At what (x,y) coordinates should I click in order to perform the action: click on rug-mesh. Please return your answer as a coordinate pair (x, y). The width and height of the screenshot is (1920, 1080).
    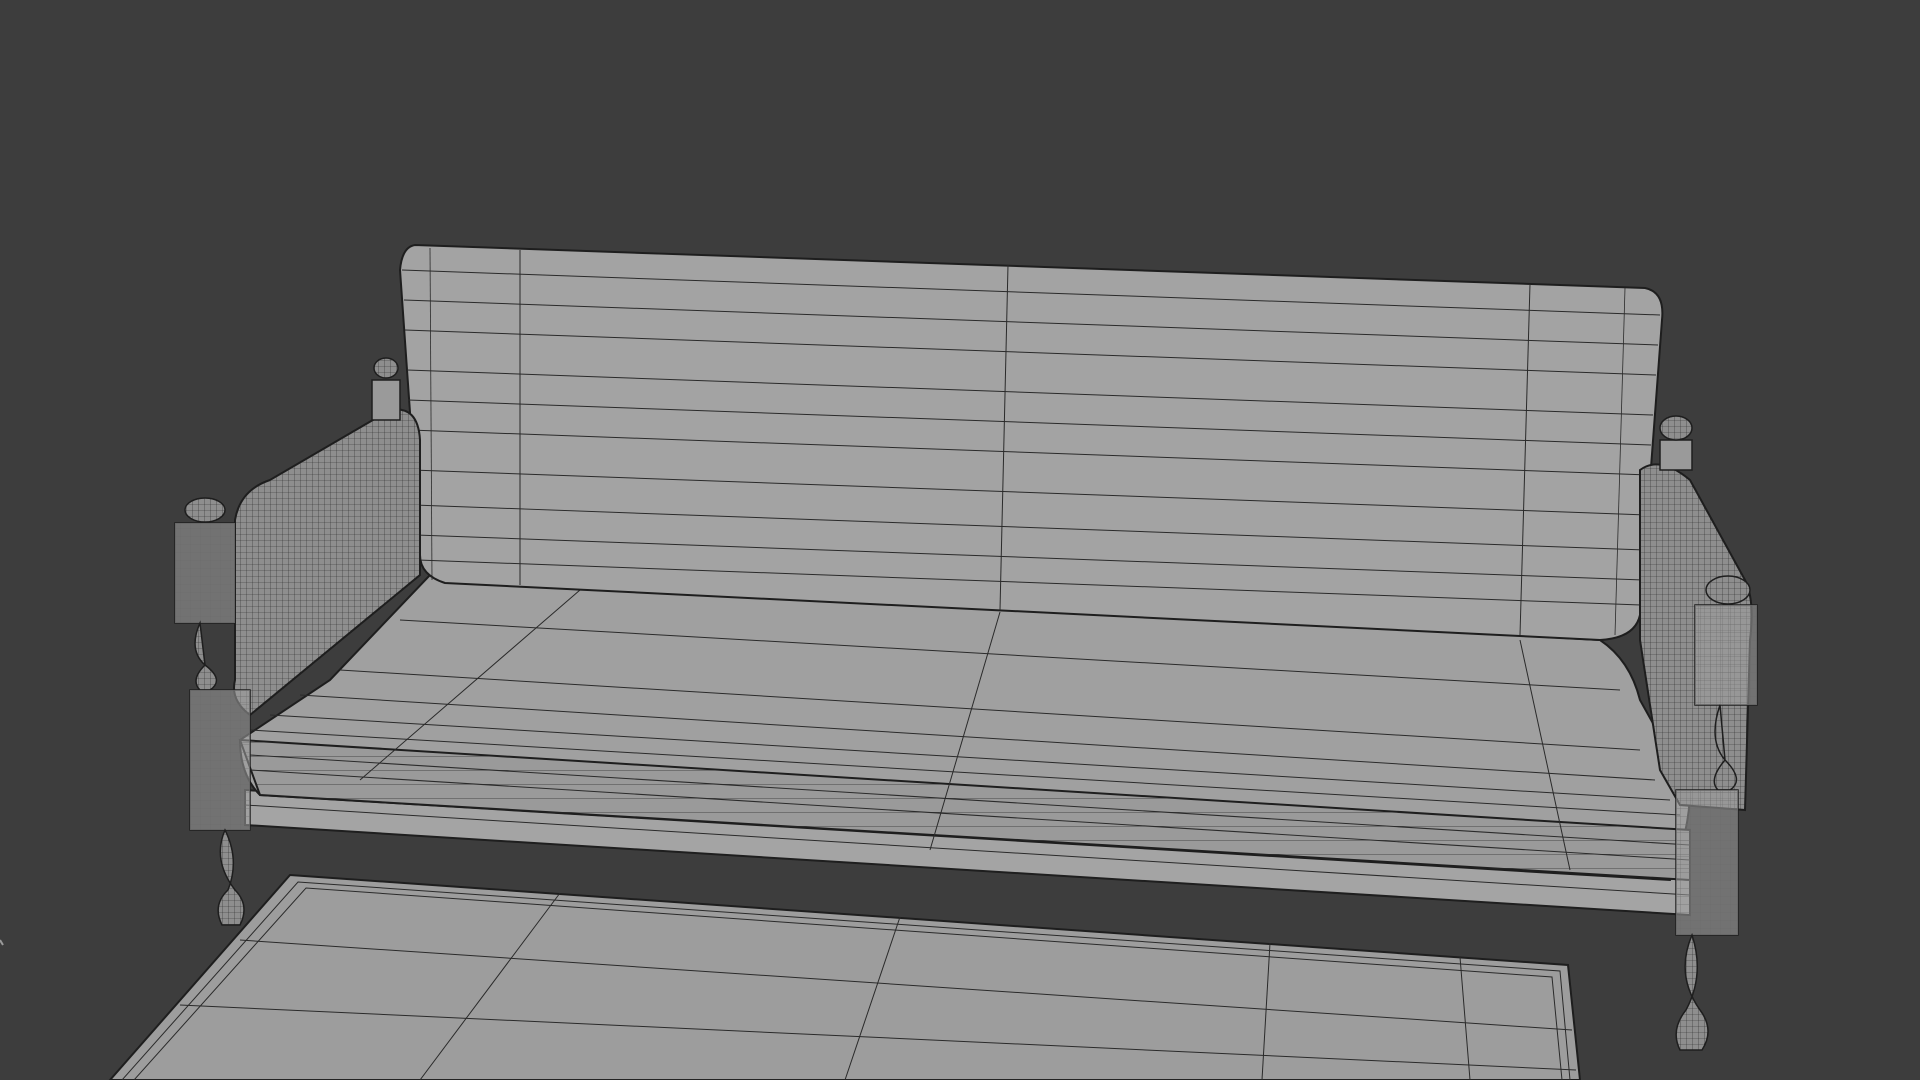
    Looking at the image, I should click on (845, 976).